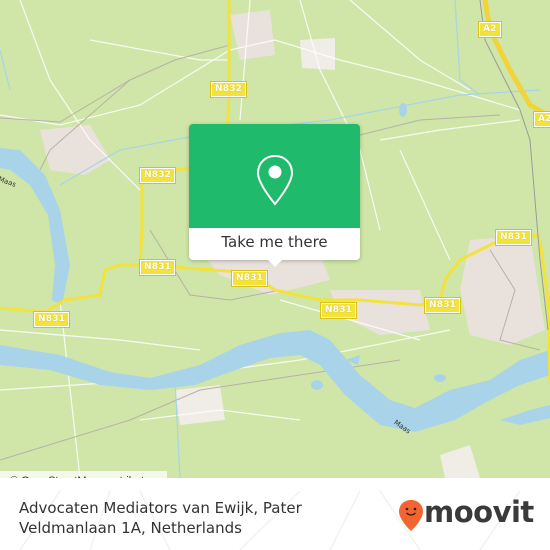 Image resolution: width=550 pixels, height=550 pixels. Describe the element at coordinates (411, 515) in the screenshot. I see `moovit-smiley-pin-icon` at that location.